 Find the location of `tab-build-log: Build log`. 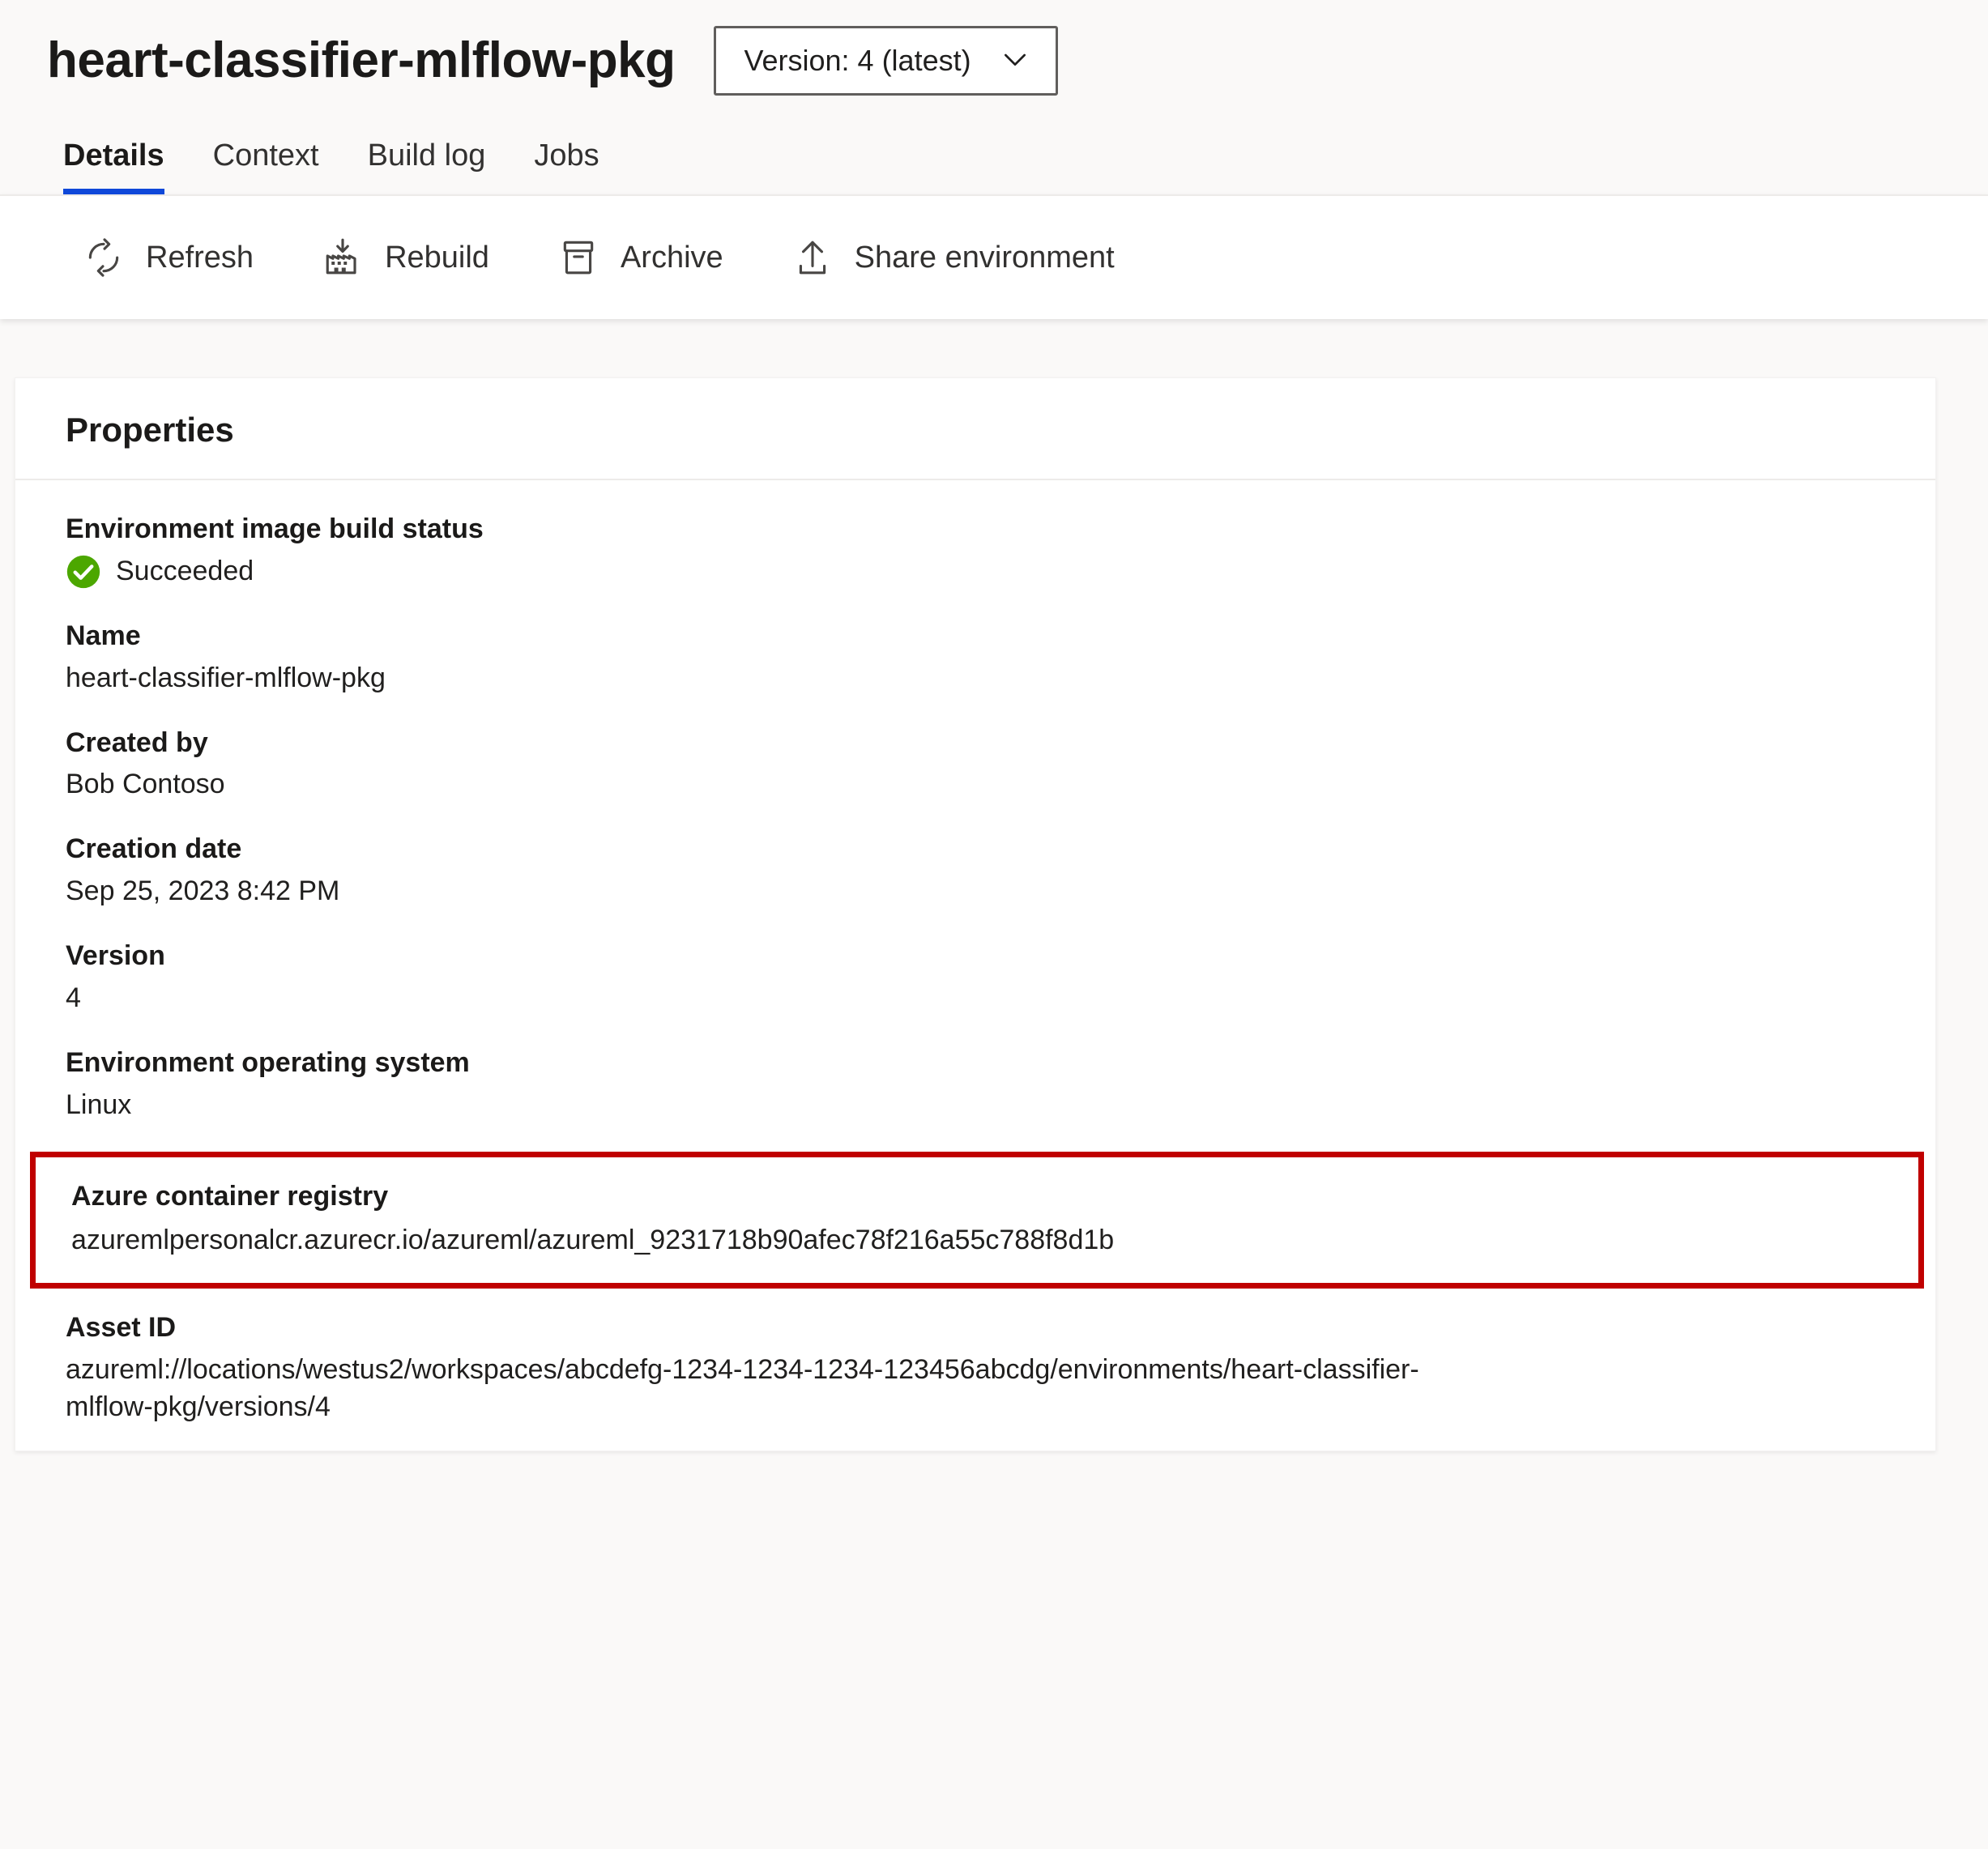

tab-build-log: Build log is located at coordinates (426, 166).